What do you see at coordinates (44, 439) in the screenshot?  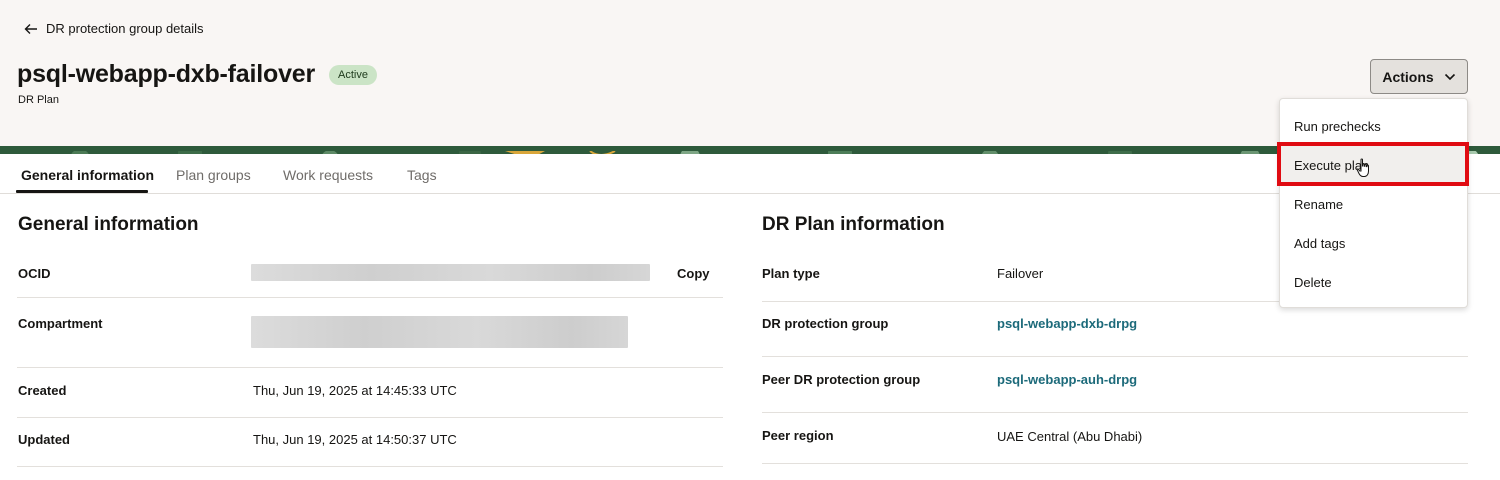 I see `updated-label: Updated` at bounding box center [44, 439].